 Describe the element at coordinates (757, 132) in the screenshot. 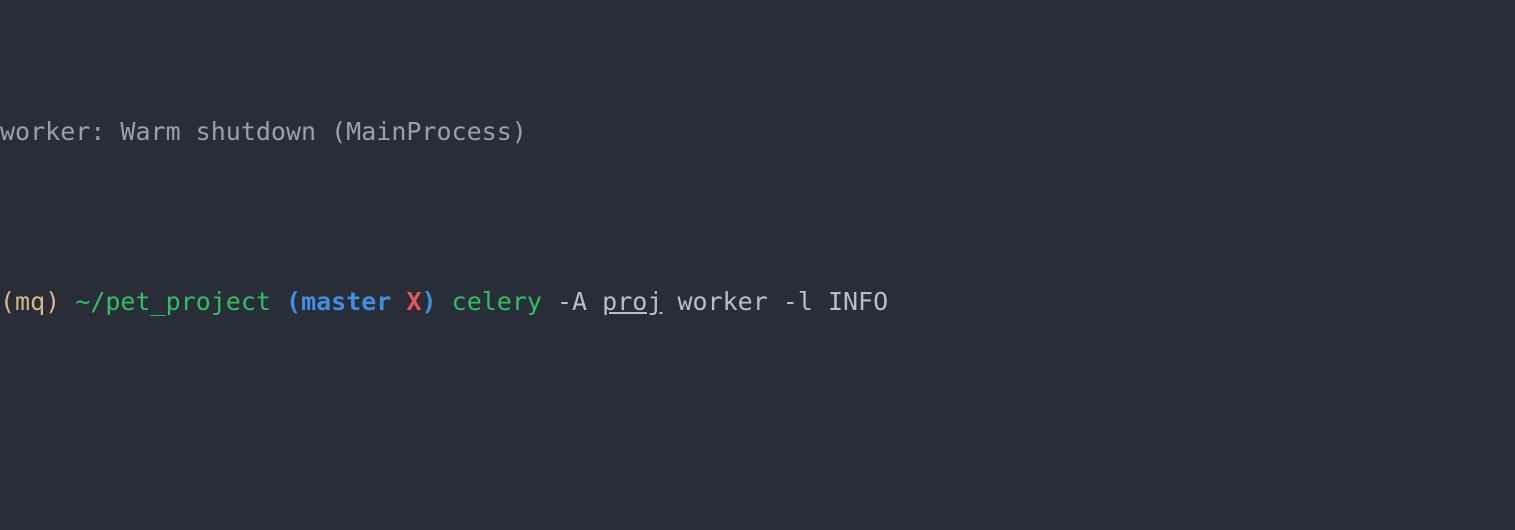

I see `scrollback-line: worker: Warm shutdown (MainProcess)` at that location.